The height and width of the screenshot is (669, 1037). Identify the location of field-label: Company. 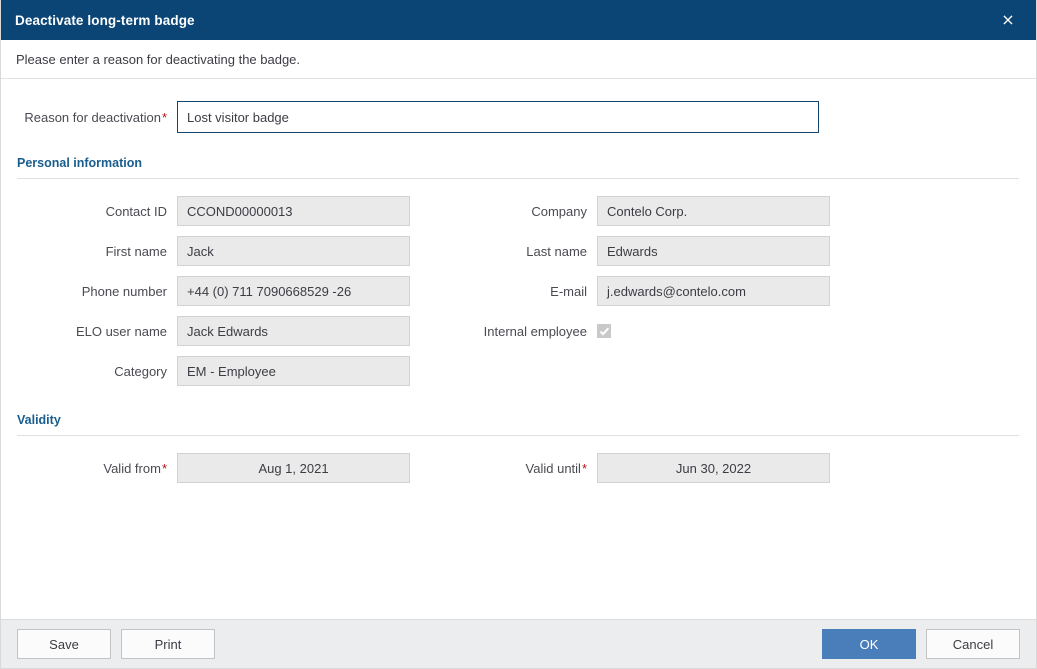
(559, 211).